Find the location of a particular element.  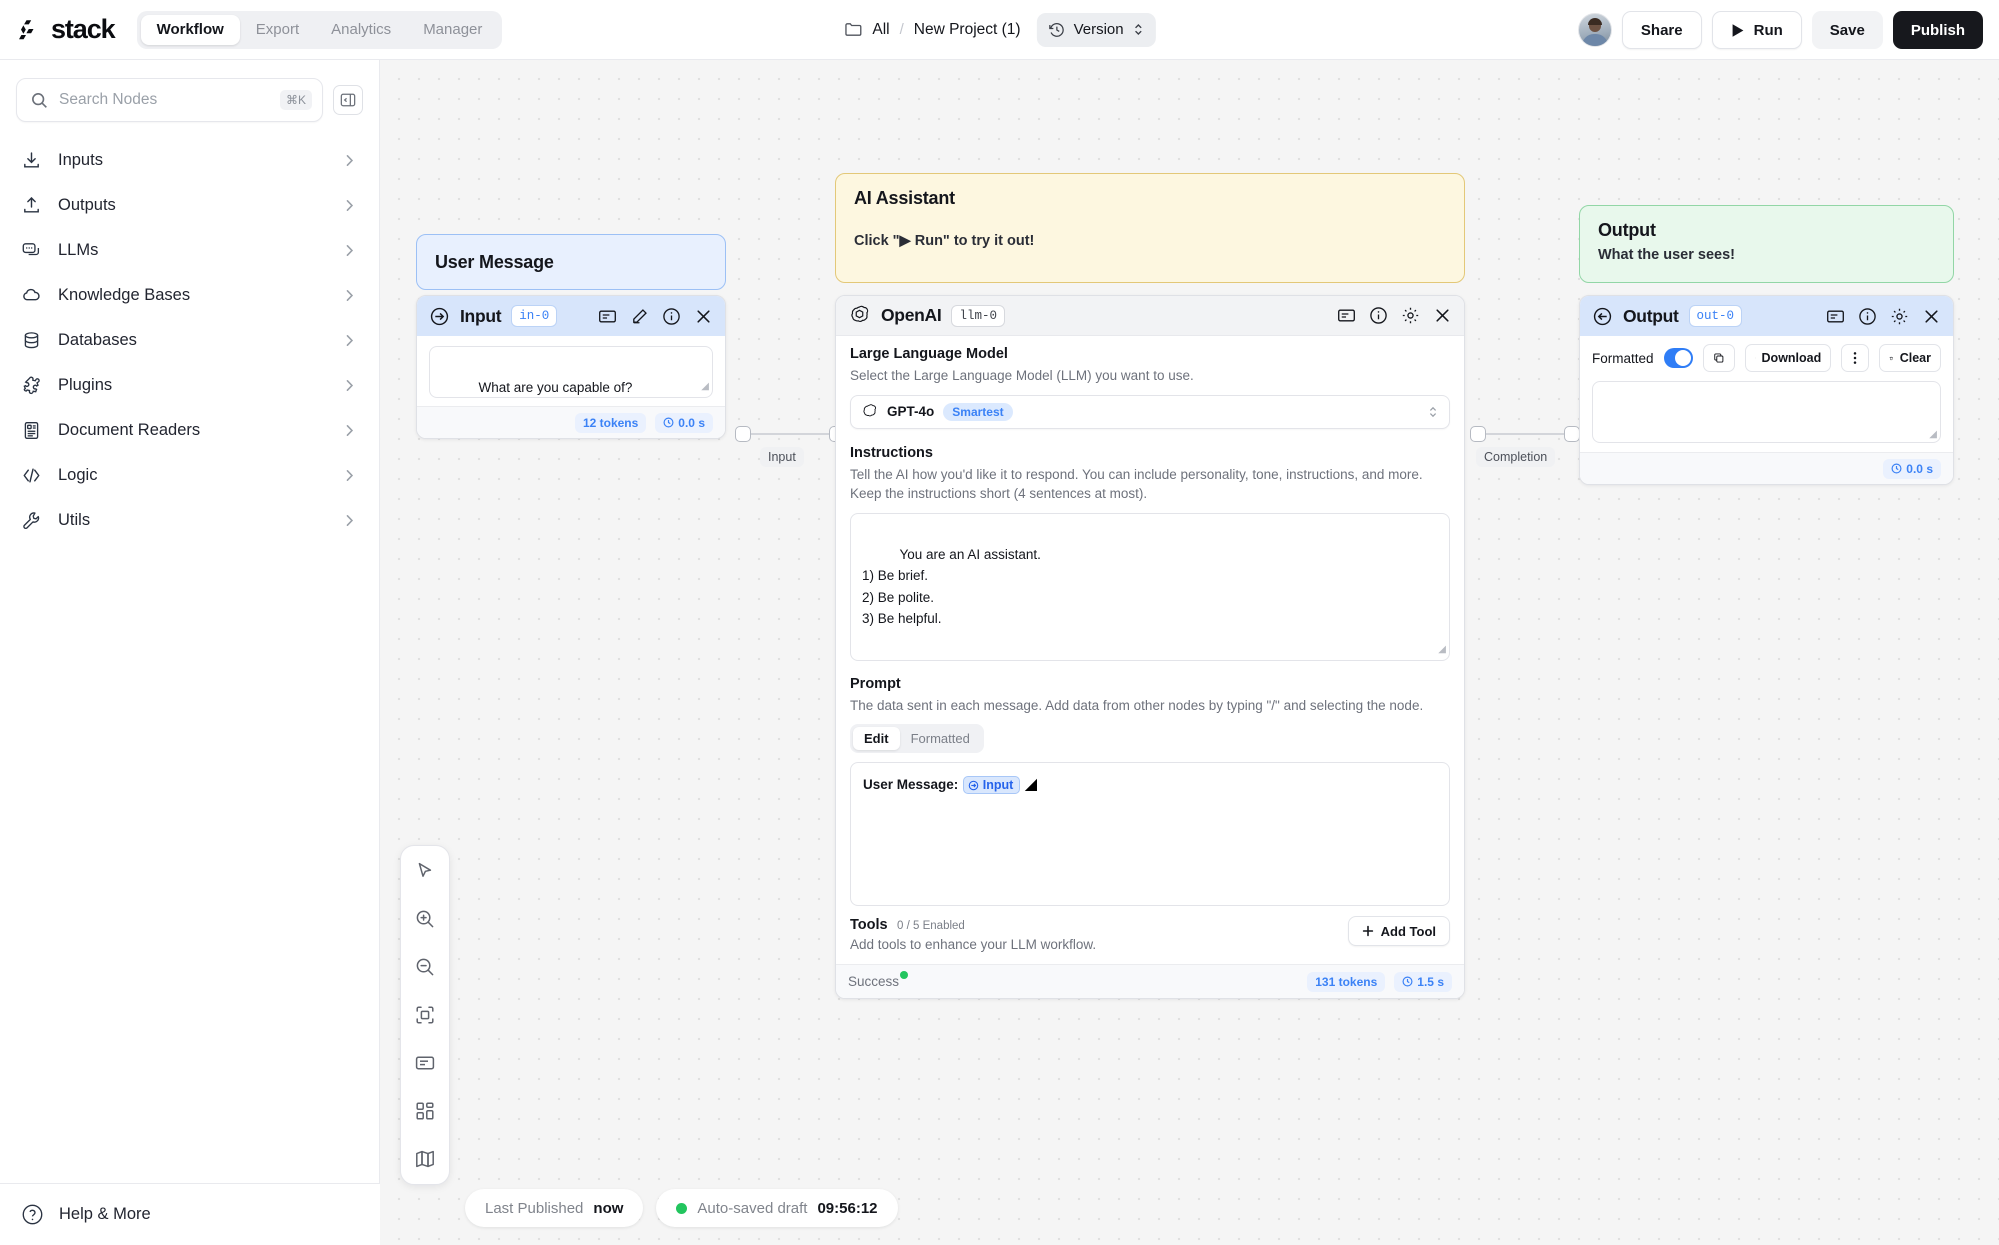

prompt-node-reference-chip: Input is located at coordinates (991, 785).